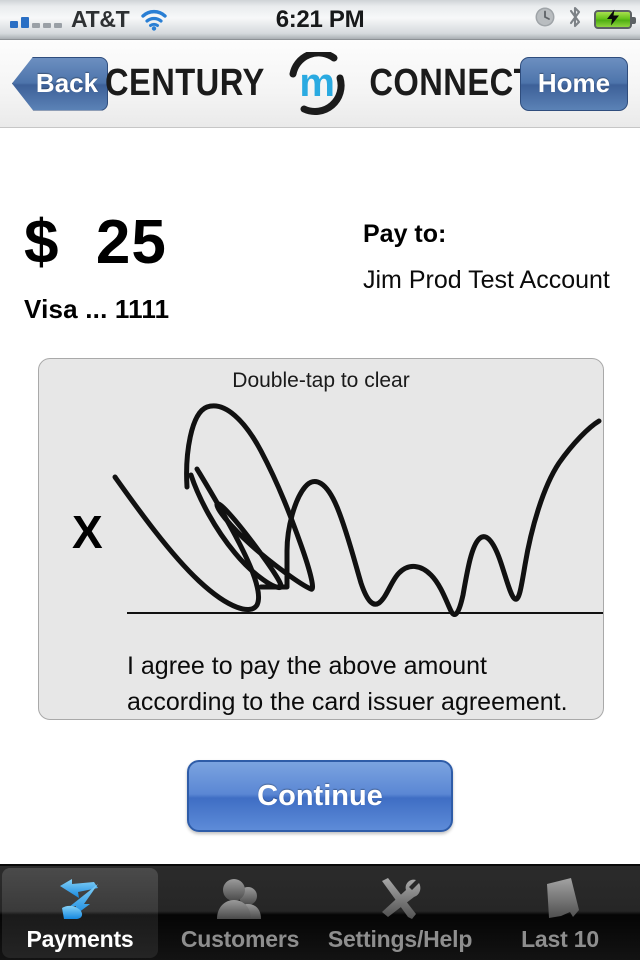  I want to click on pay-to-label: Pay to:, so click(405, 234).